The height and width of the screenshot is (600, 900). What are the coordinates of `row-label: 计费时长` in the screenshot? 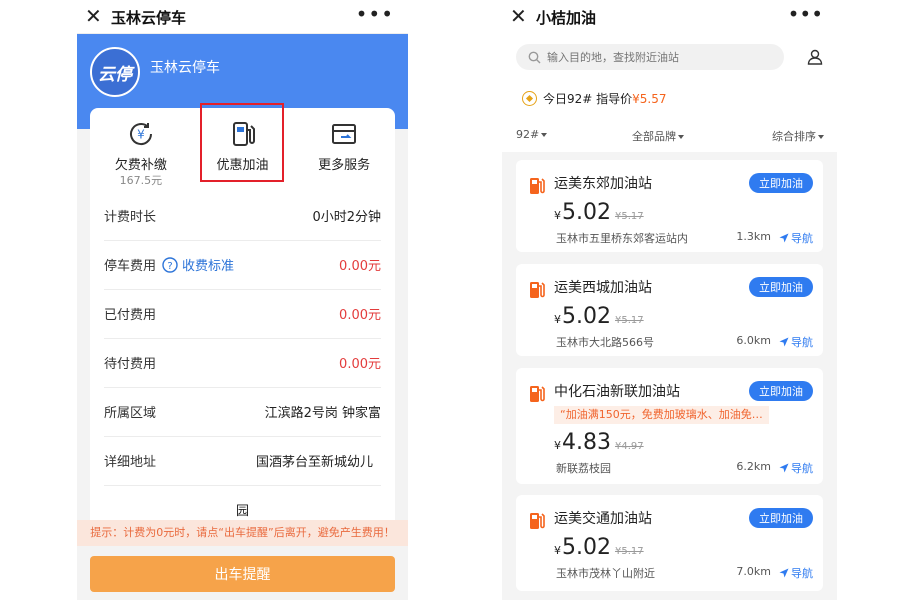 It's located at (130, 217).